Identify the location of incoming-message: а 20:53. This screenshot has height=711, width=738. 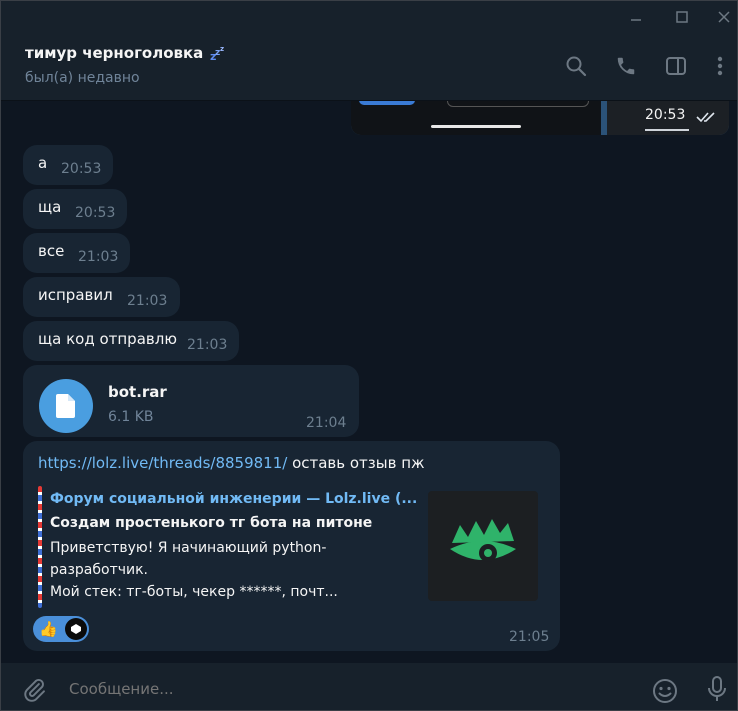
(68, 165).